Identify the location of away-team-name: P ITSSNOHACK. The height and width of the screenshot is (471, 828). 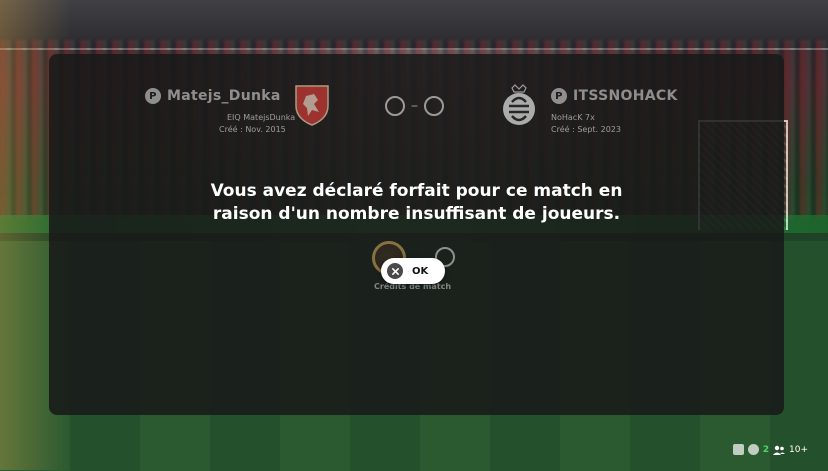
(614, 96).